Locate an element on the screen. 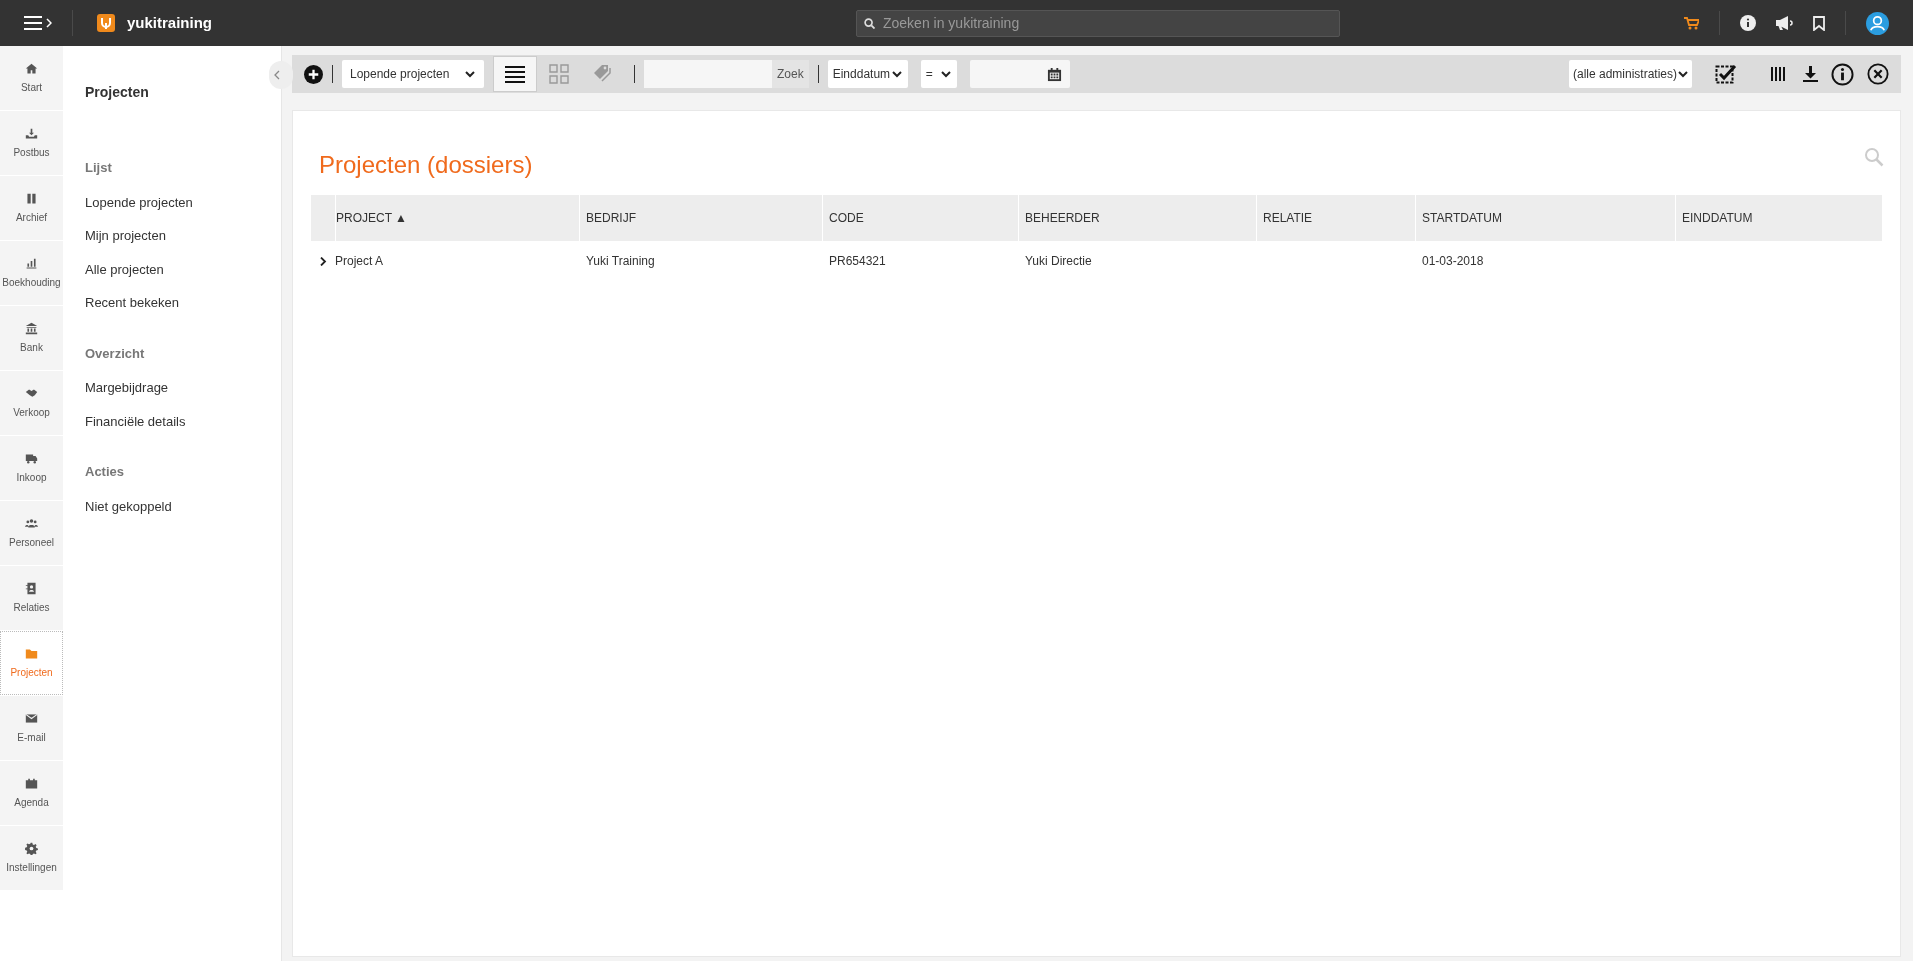 Image resolution: width=1913 pixels, height=961 pixels. section-heading: Lijst is located at coordinates (99, 168).